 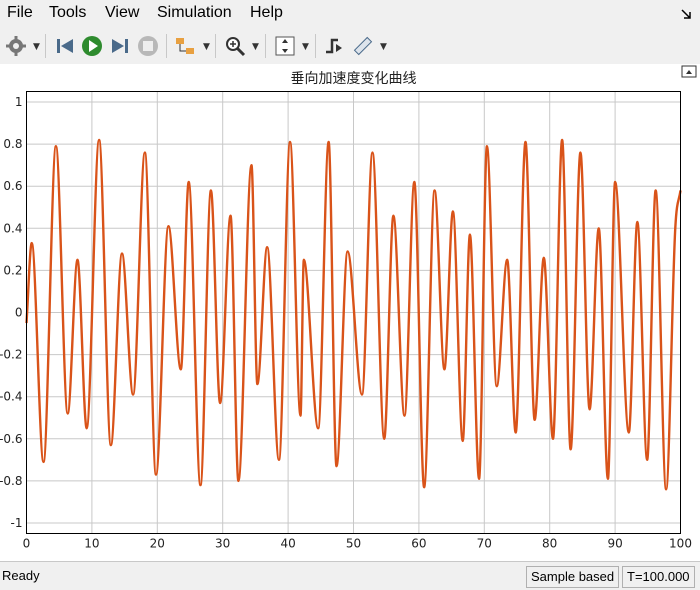 I want to click on x-tick-label: 50, so click(x=353, y=544).